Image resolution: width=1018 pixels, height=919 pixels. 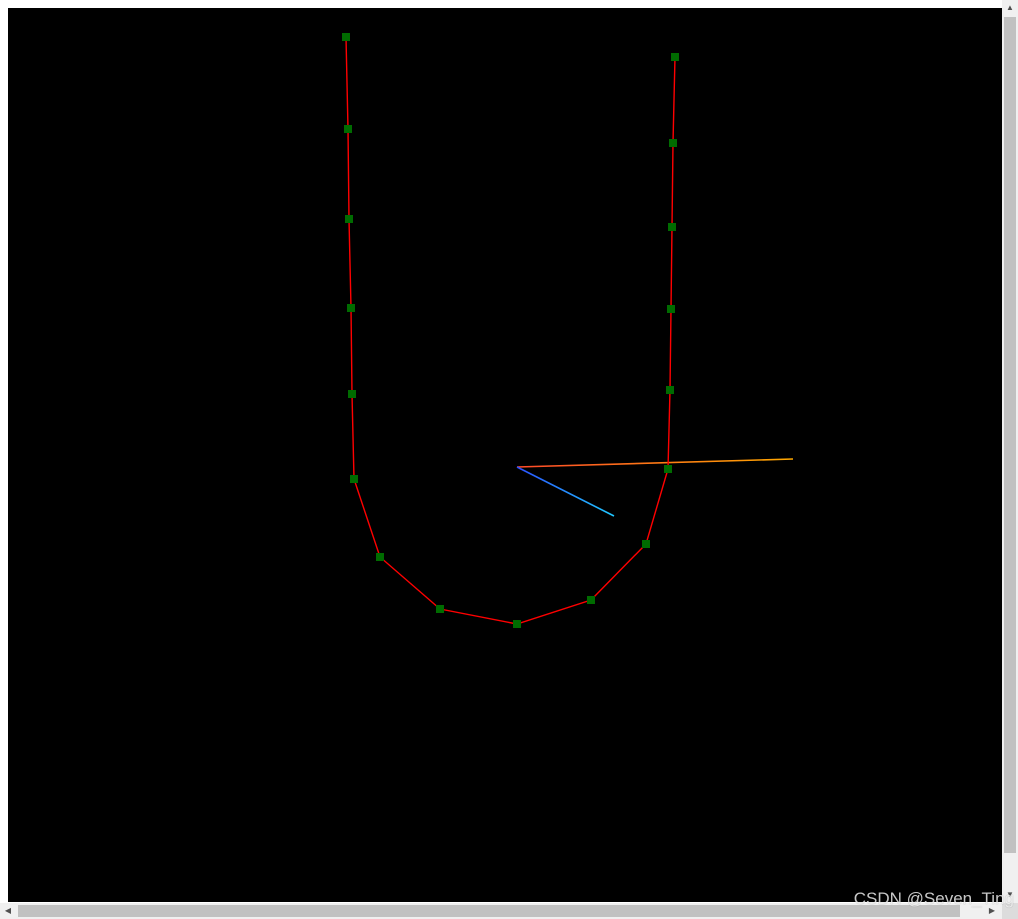 What do you see at coordinates (489, 911) in the screenshot?
I see `horizontal-scroll-thumb` at bounding box center [489, 911].